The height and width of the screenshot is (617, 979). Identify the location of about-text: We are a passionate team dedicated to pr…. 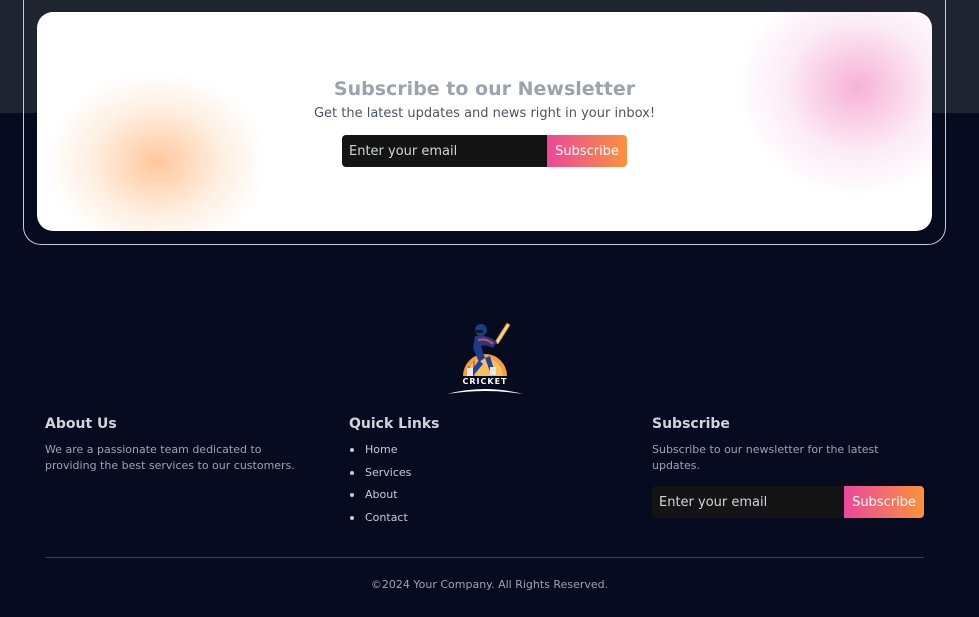
(170, 457).